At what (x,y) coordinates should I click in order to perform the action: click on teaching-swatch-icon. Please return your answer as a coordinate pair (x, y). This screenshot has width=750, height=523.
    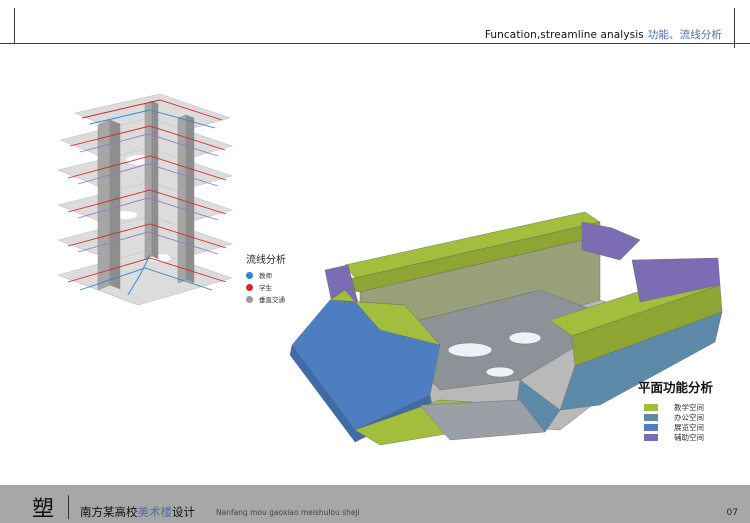
    Looking at the image, I should click on (651, 407).